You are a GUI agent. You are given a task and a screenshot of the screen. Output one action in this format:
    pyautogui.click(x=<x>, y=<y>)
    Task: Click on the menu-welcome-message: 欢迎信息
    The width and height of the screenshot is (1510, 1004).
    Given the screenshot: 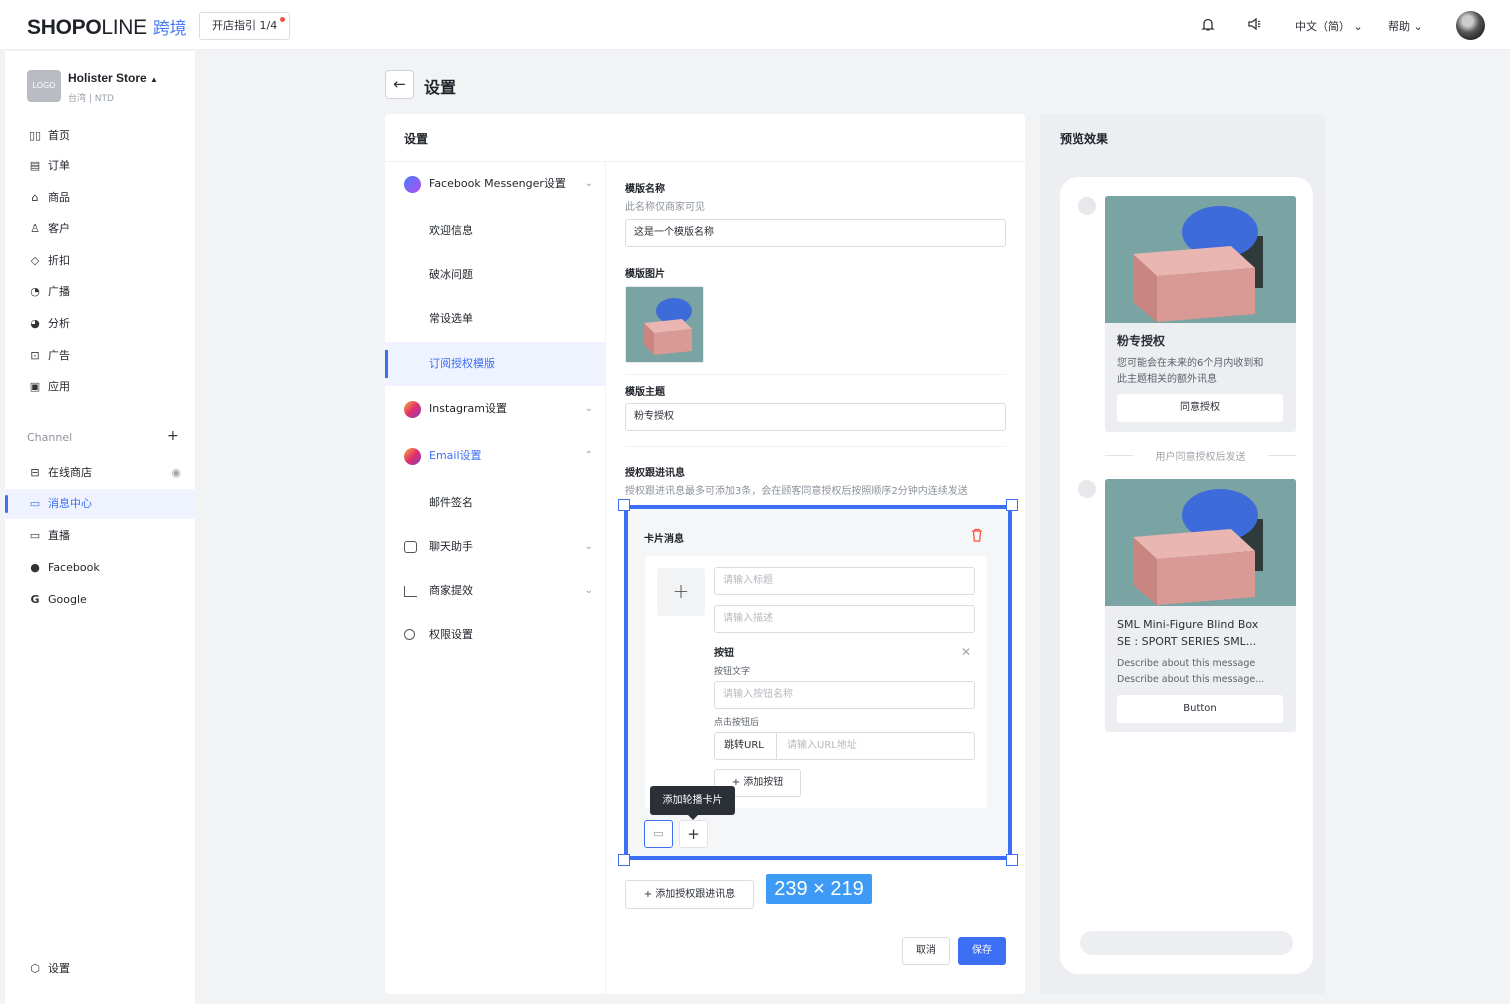 What is the action you would take?
    pyautogui.click(x=495, y=231)
    